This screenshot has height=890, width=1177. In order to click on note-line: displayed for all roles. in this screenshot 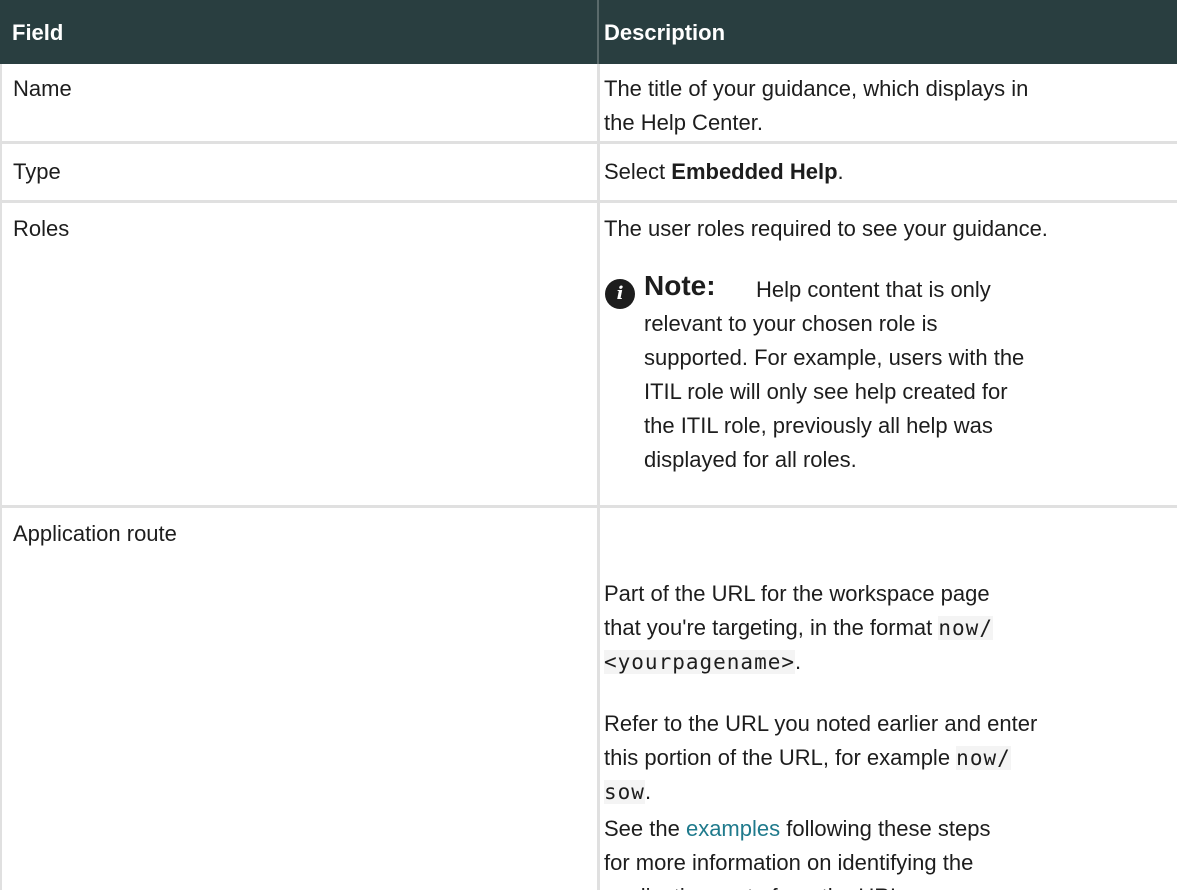, I will do `click(750, 459)`.